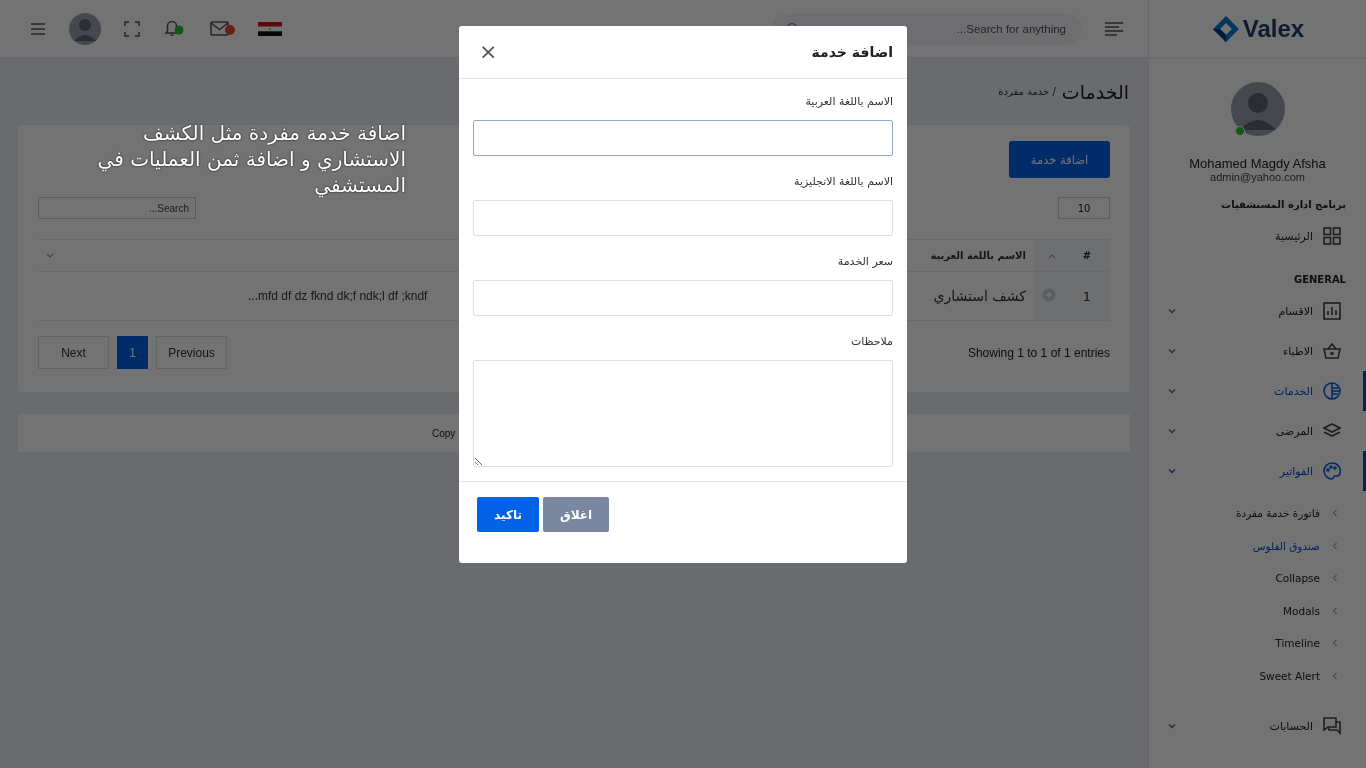 This screenshot has height=768, width=1366. Describe the element at coordinates (848, 102) in the screenshot. I see `field-label: الاسم باللغة العربية` at that location.